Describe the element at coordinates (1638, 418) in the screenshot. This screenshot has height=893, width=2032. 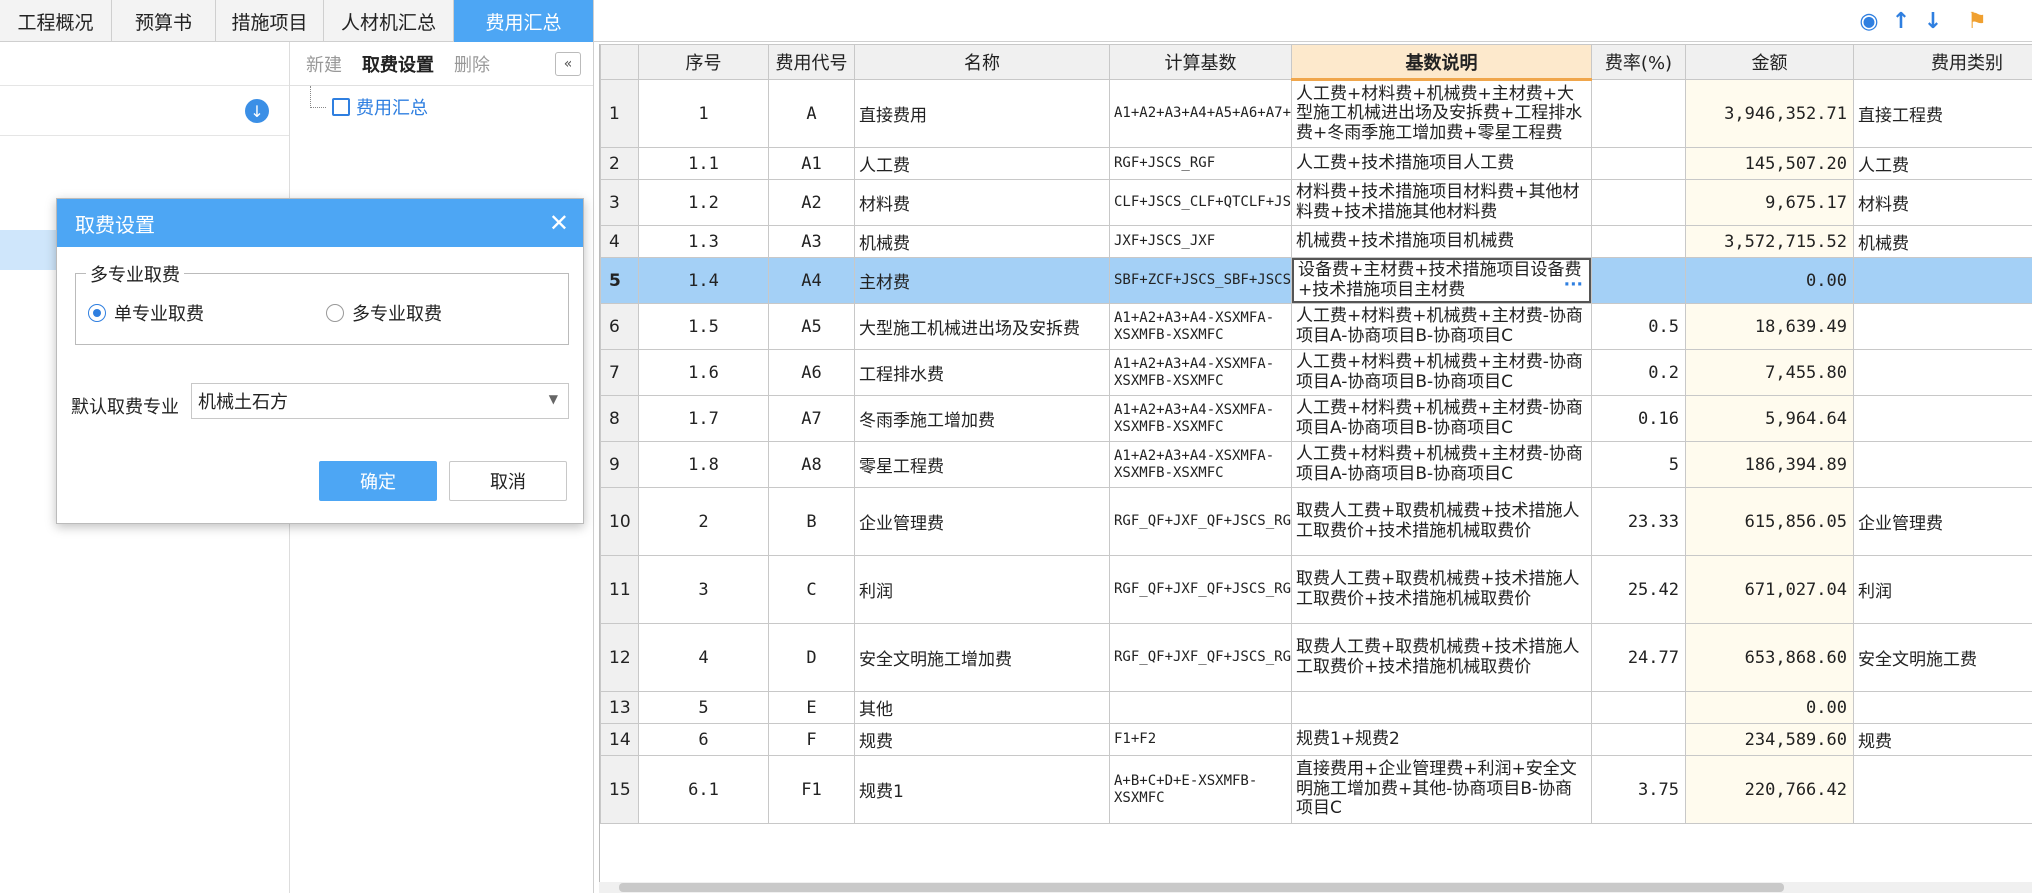
I see `rate-cell: 0.16` at that location.